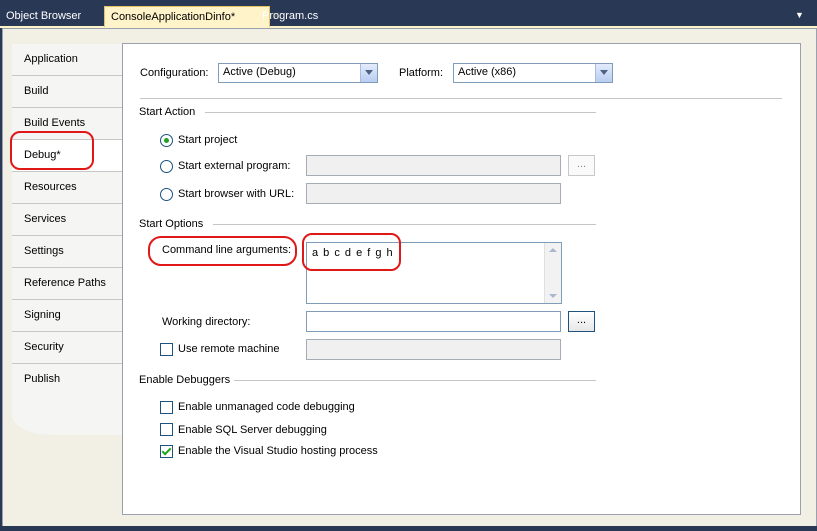  I want to click on remote-machine-label: Use remote machine, so click(229, 349).